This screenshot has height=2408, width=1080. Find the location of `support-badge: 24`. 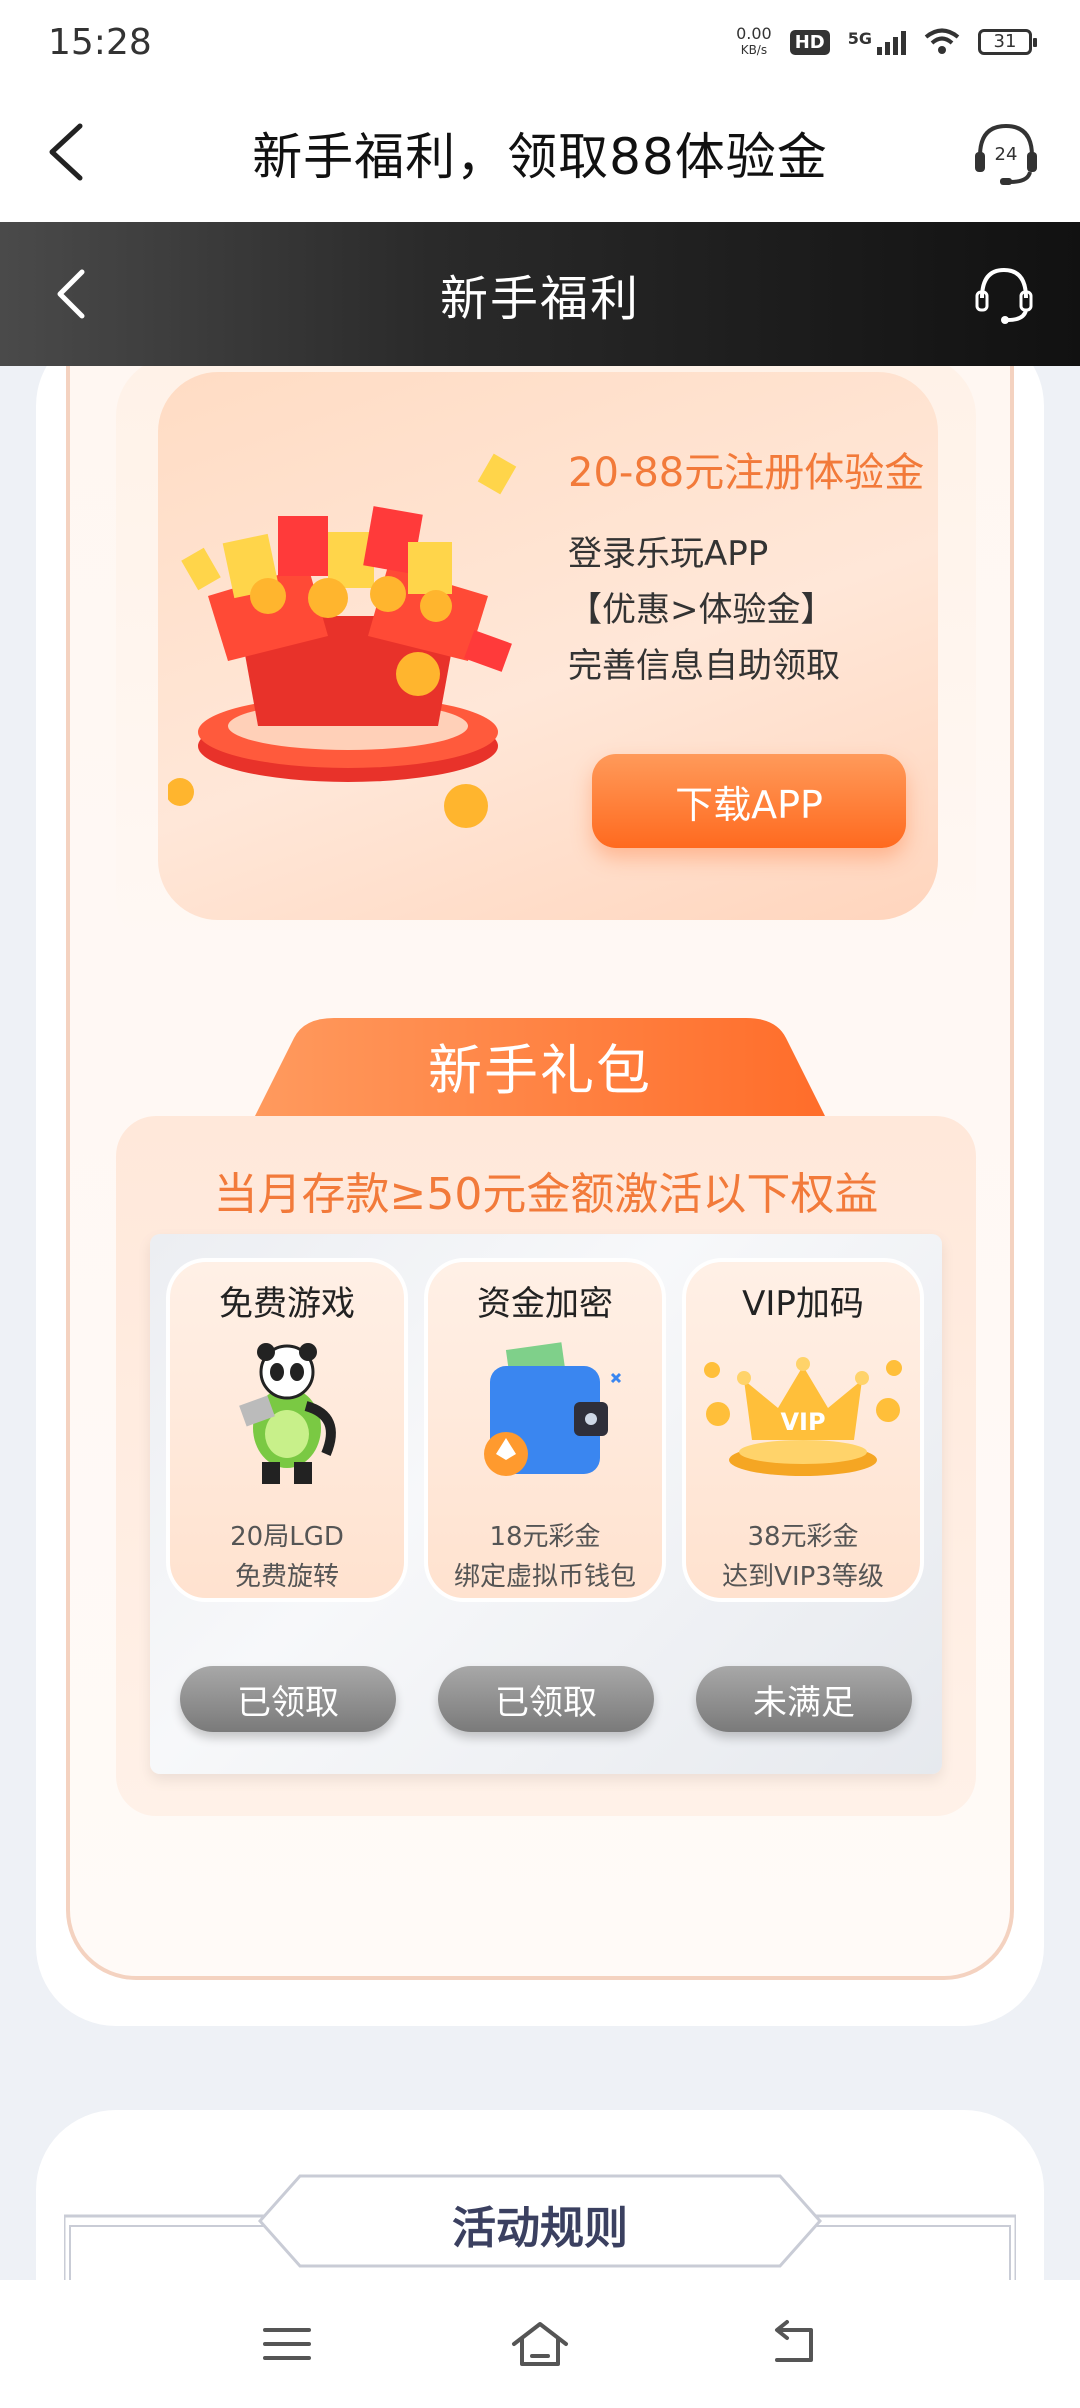

support-badge: 24 is located at coordinates (1006, 154).